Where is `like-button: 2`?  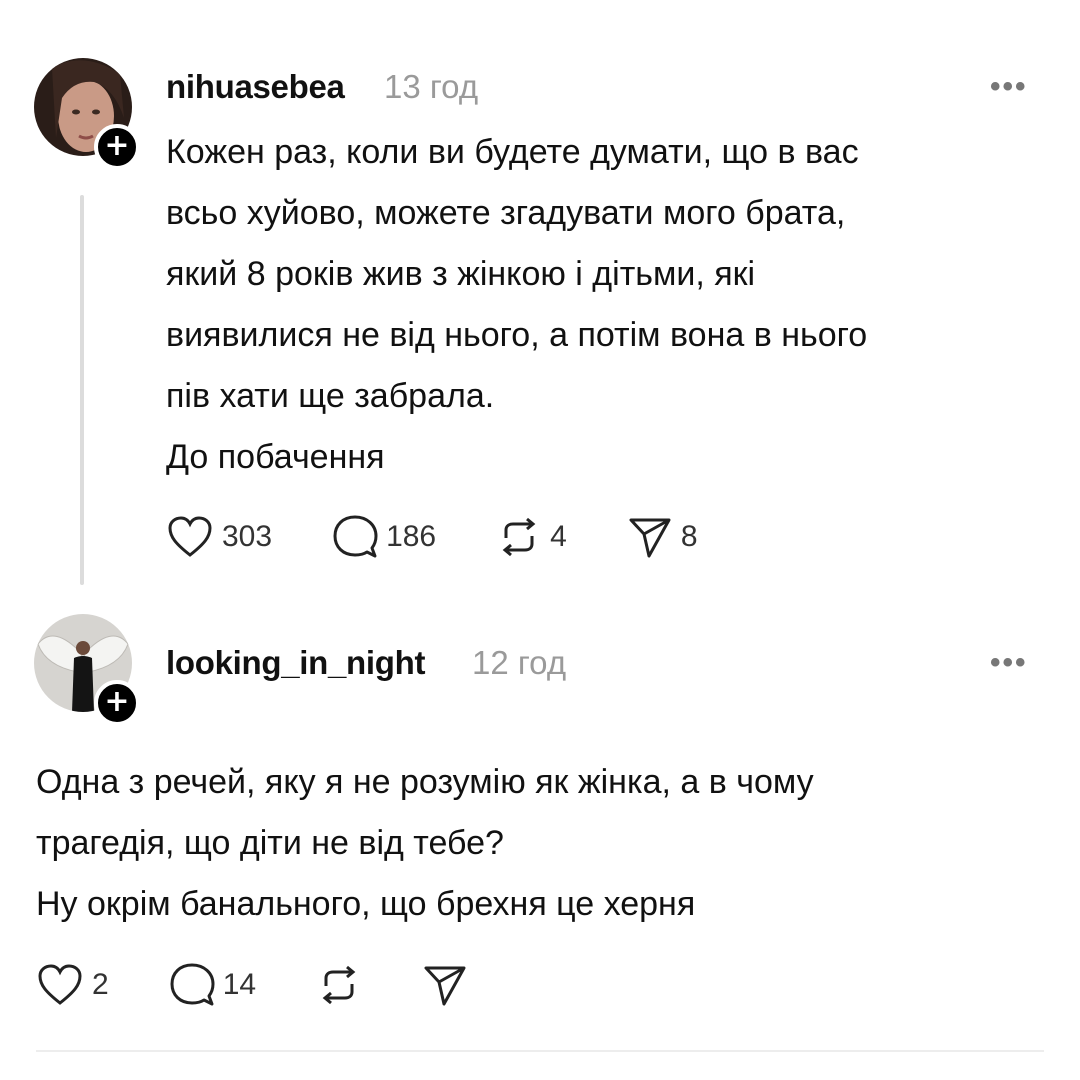 like-button: 2 is located at coordinates (72, 985).